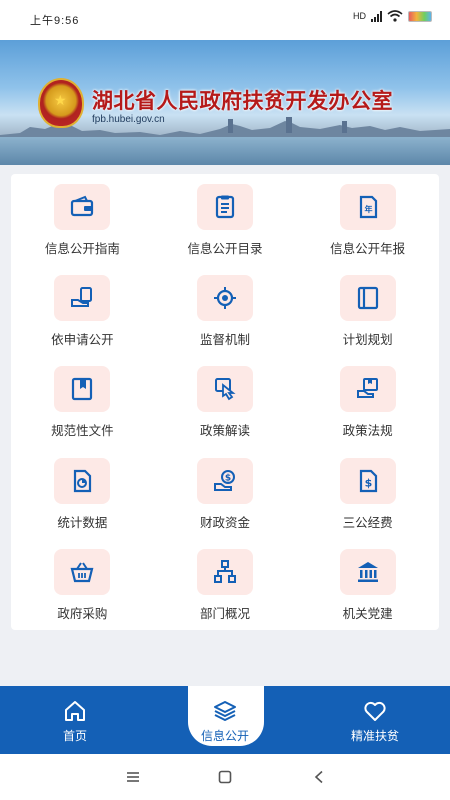 This screenshot has height=800, width=450. I want to click on wallet-icon, so click(82, 206).